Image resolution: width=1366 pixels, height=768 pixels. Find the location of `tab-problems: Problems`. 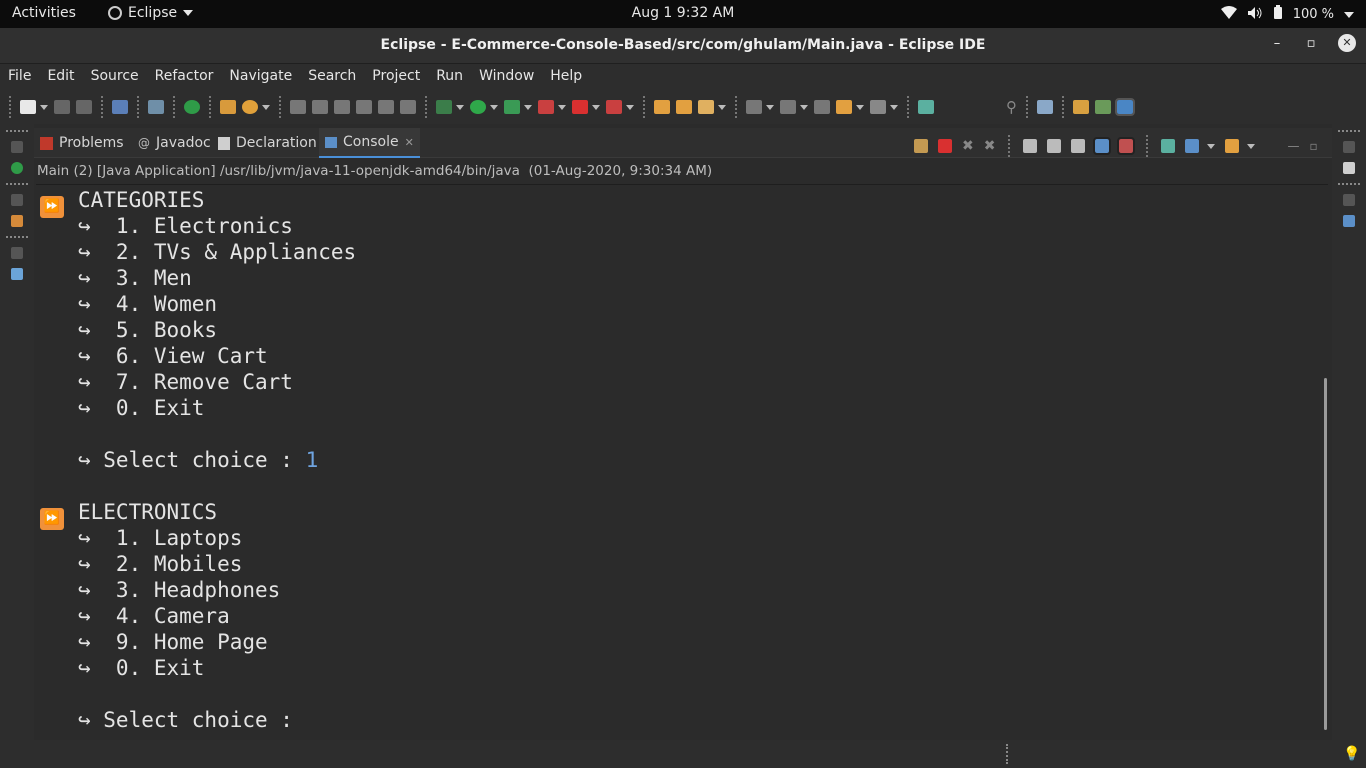

tab-problems: Problems is located at coordinates (82, 143).